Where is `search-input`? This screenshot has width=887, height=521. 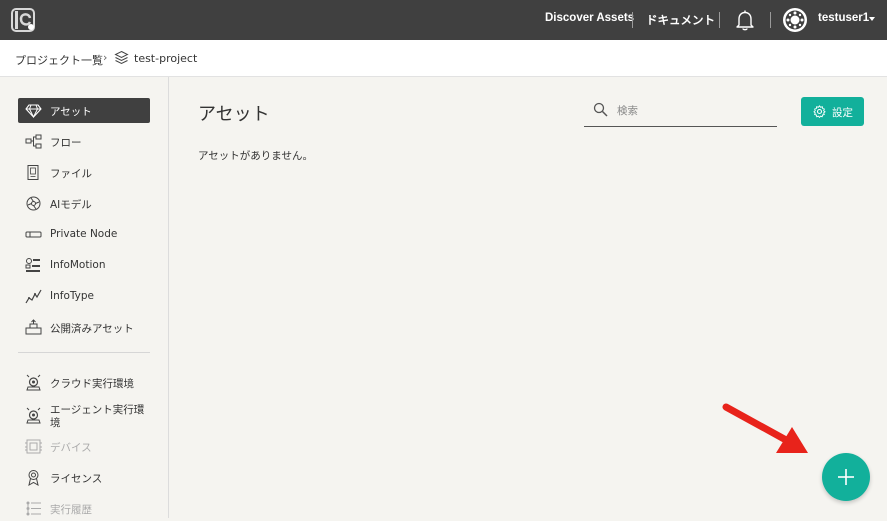
search-input is located at coordinates (692, 111).